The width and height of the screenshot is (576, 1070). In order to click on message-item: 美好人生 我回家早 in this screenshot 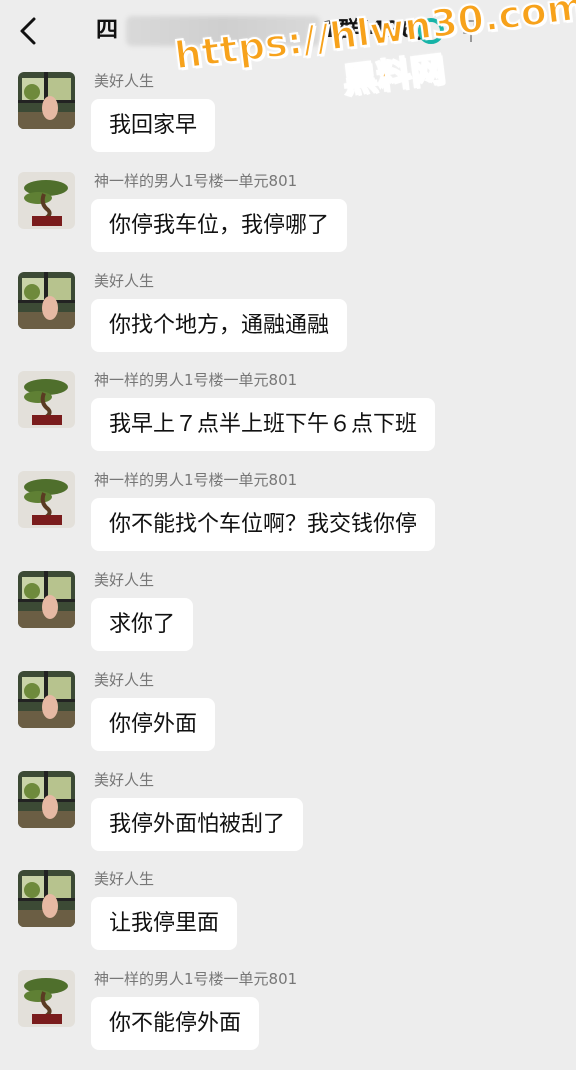, I will do `click(288, 122)`.